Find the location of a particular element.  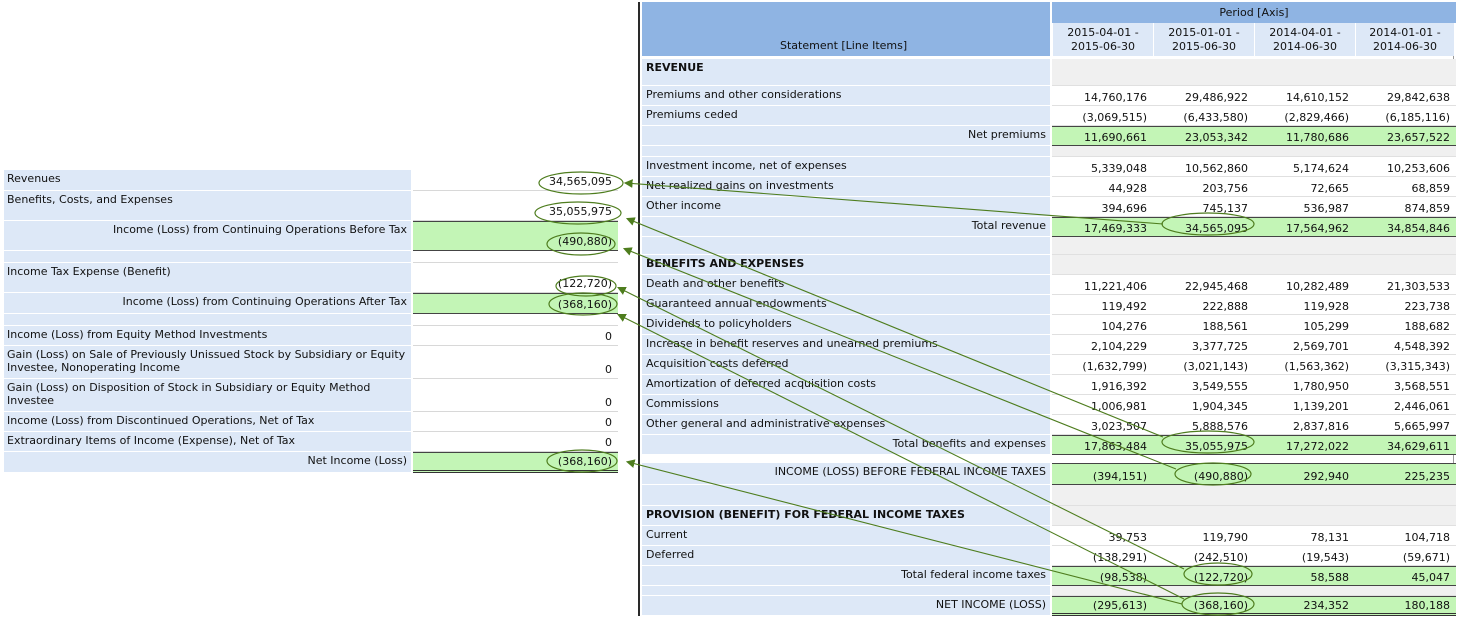

value-cell: (98,538) is located at coordinates (1102, 576).